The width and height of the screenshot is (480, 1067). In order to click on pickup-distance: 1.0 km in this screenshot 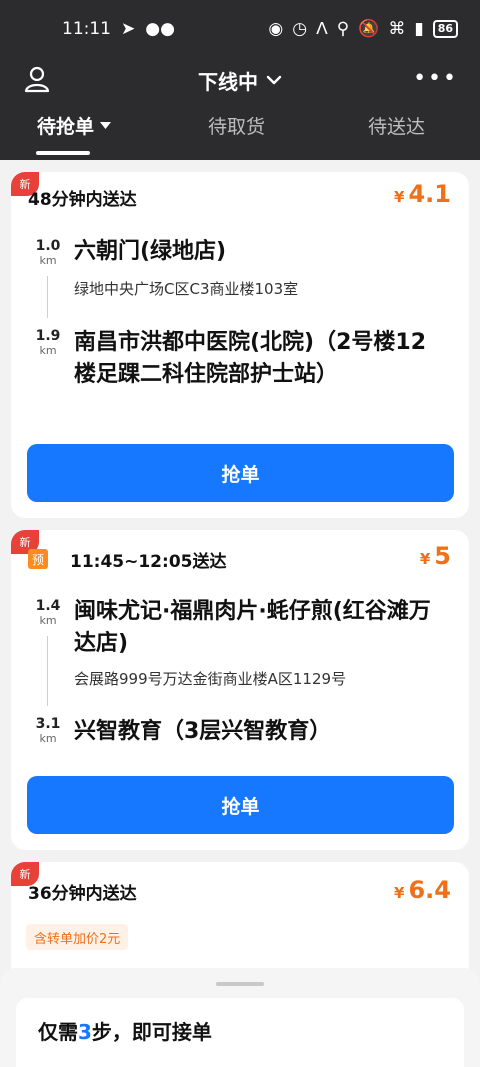, I will do `click(48, 252)`.